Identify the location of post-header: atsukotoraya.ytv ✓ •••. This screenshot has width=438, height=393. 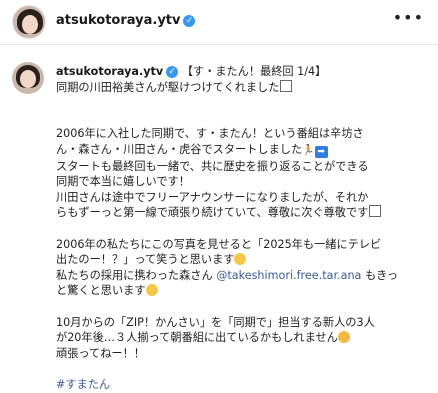
(219, 22).